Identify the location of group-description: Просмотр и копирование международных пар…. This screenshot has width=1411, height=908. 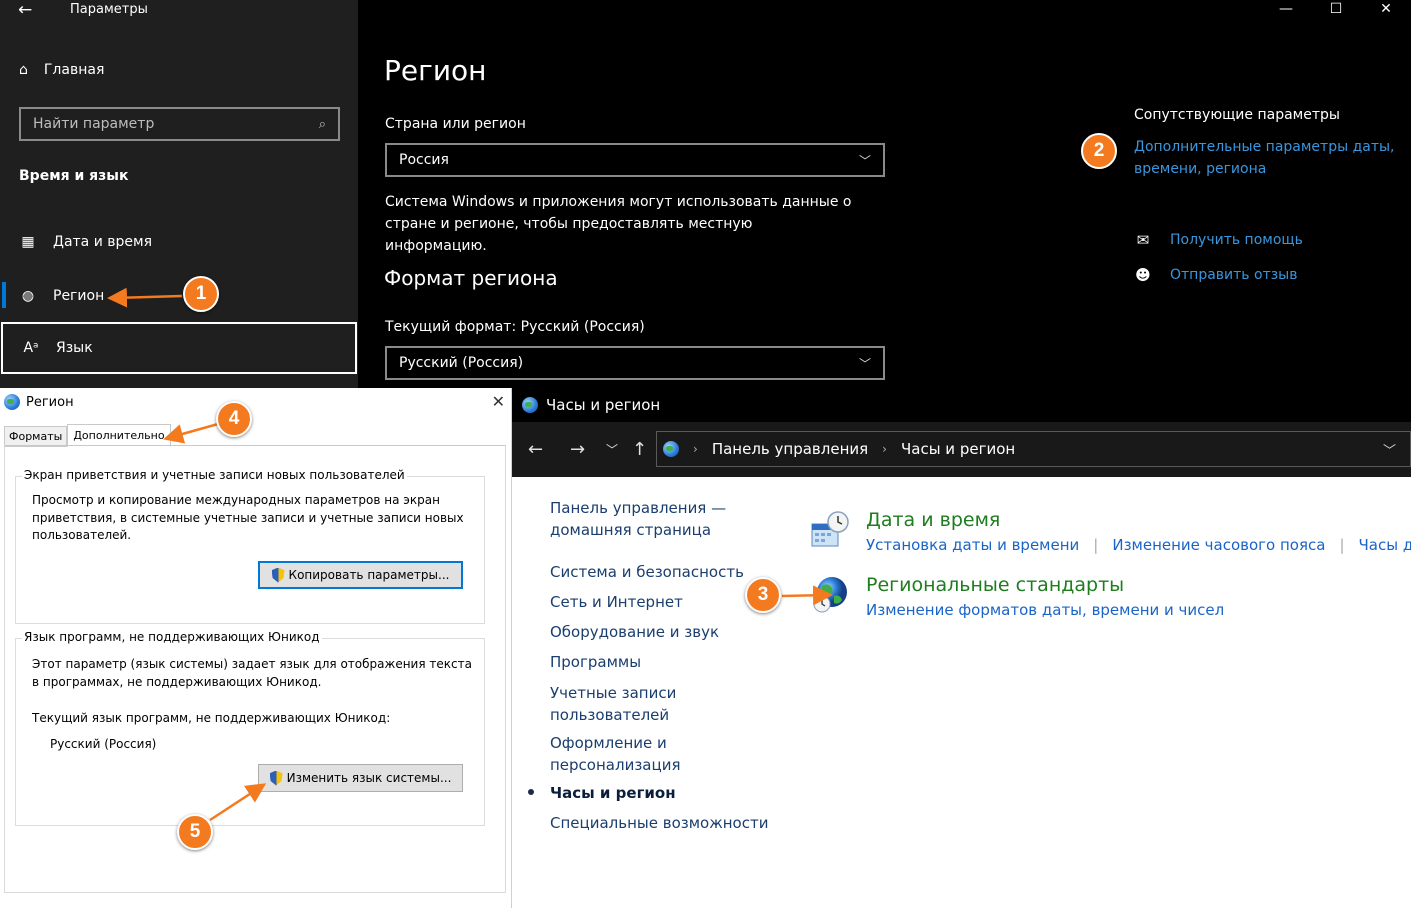
(248, 517).